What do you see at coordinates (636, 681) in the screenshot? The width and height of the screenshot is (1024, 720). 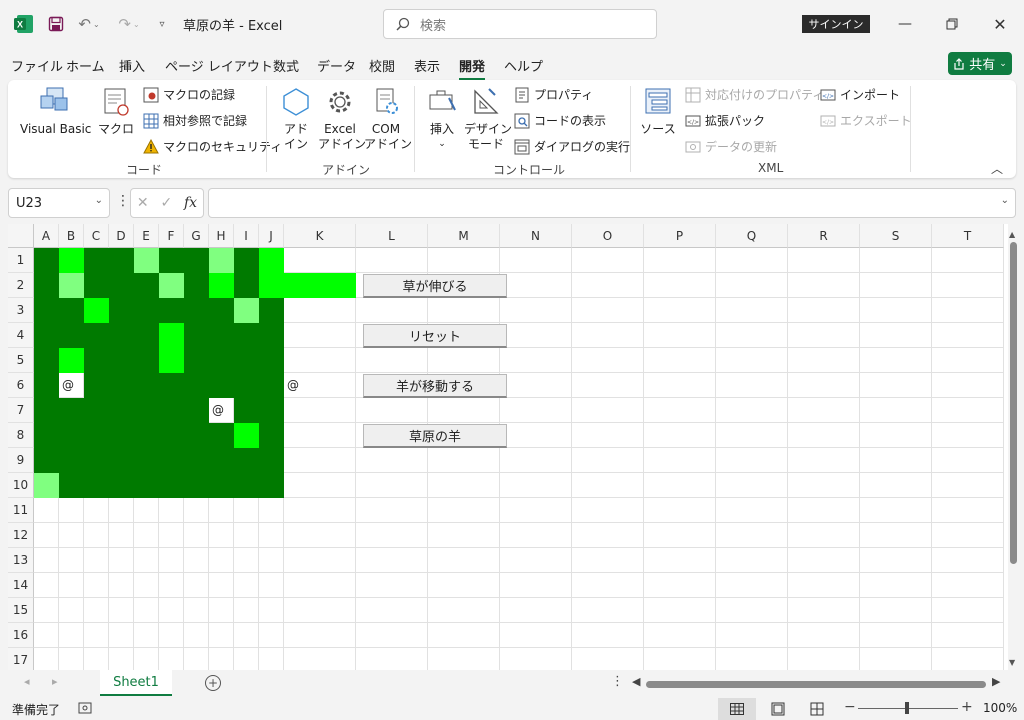 I see `scroll-left-icon: ◀` at bounding box center [636, 681].